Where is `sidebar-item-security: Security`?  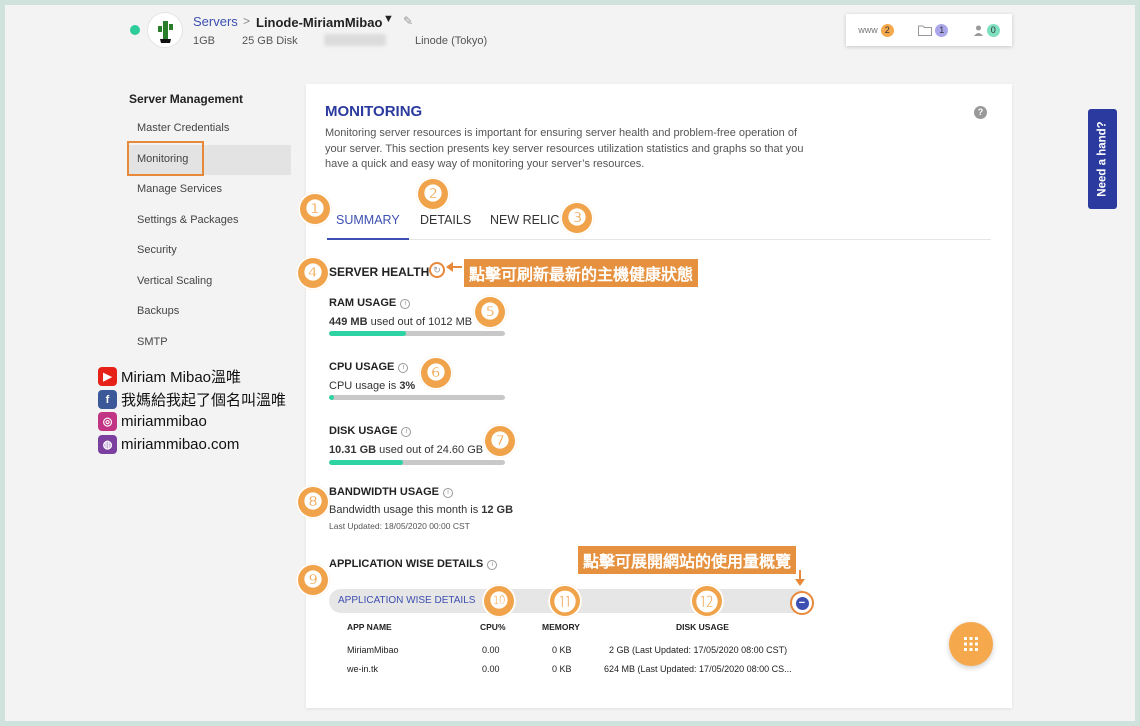
sidebar-item-security: Security is located at coordinates (157, 250).